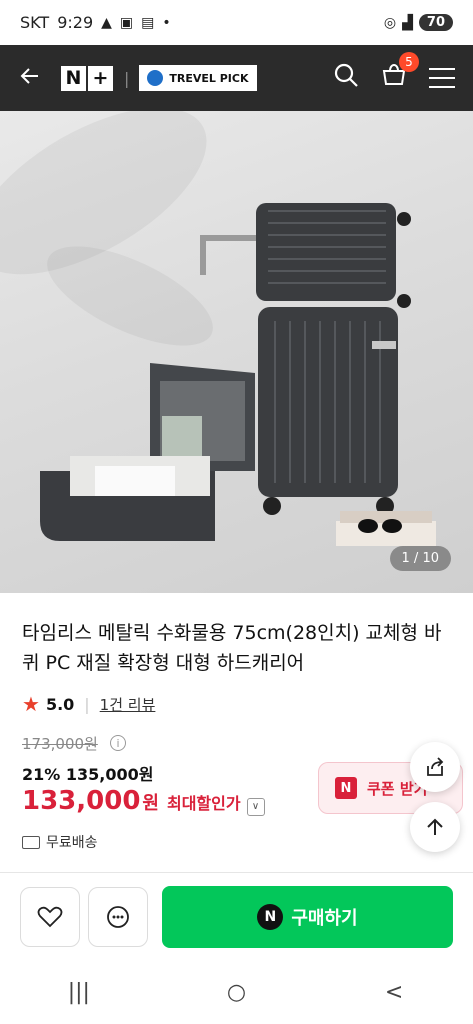 Image resolution: width=473 pixels, height=1024 pixels. I want to click on buy-button: N 구매하기, so click(307, 916).